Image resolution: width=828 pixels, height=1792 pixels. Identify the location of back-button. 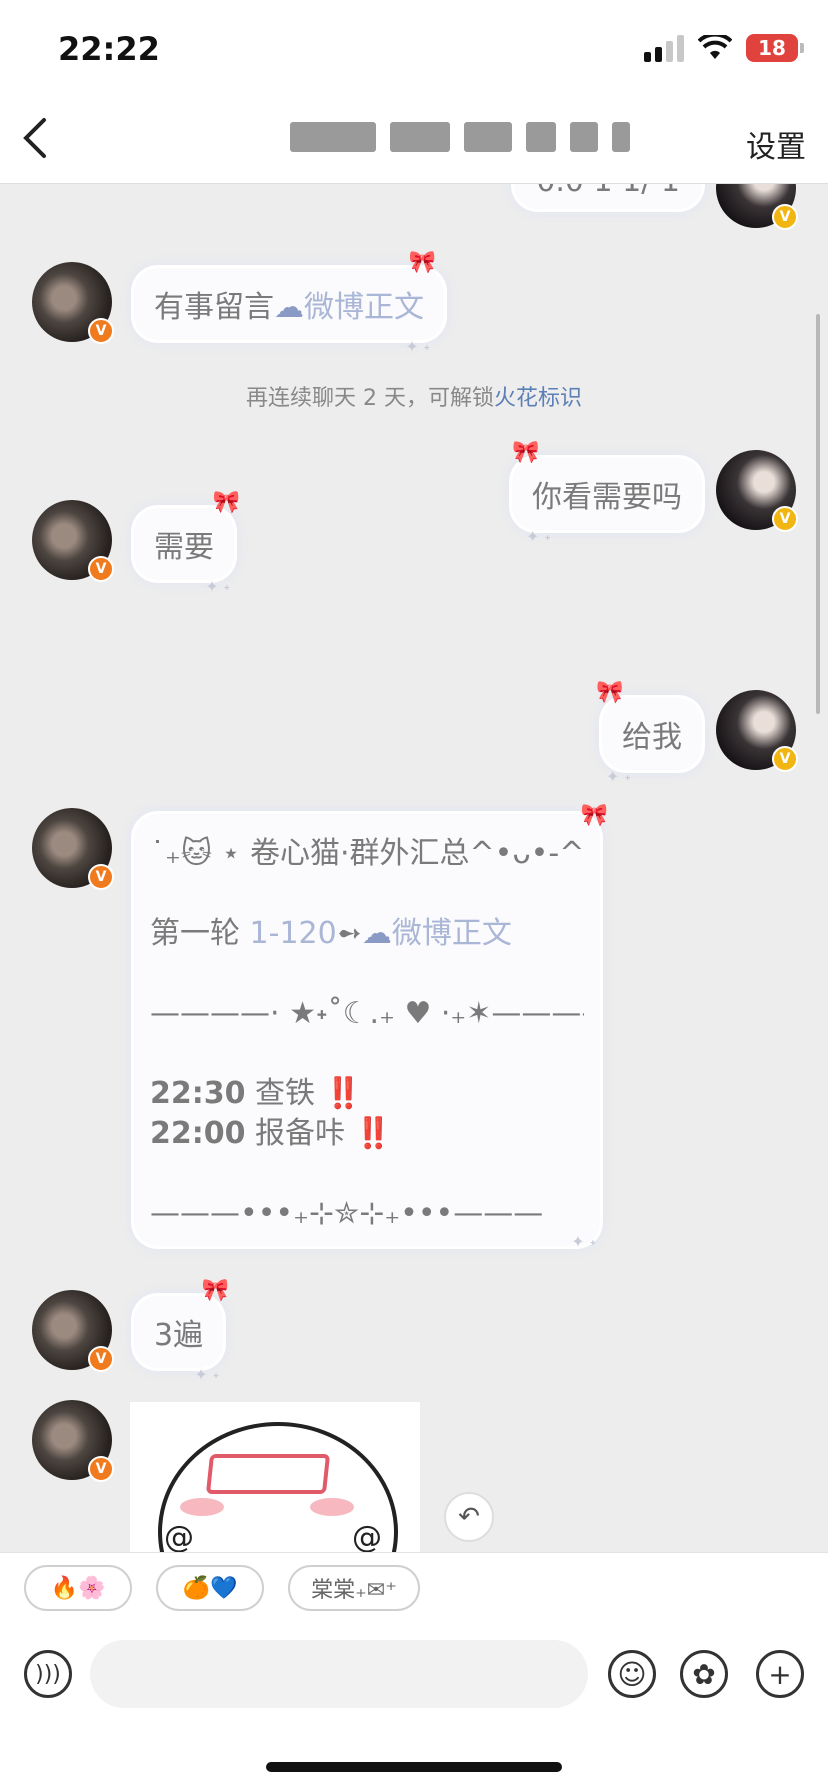
(45, 141).